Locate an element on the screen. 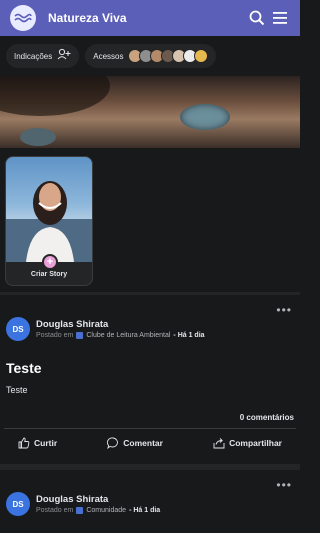 The width and height of the screenshot is (320, 533). thumbs-up-icon is located at coordinates (24, 442).